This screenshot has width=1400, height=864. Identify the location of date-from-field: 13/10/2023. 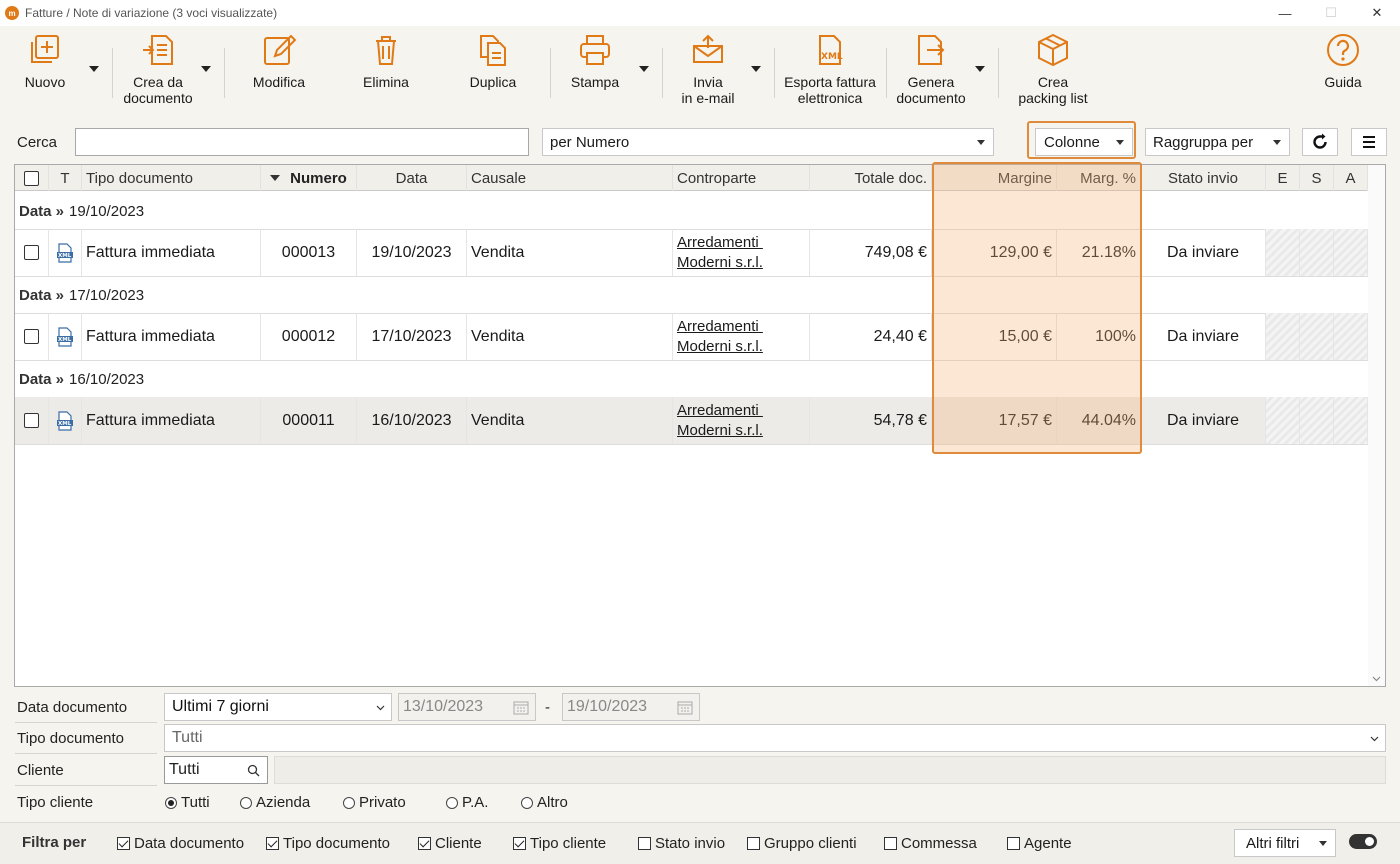
(467, 707).